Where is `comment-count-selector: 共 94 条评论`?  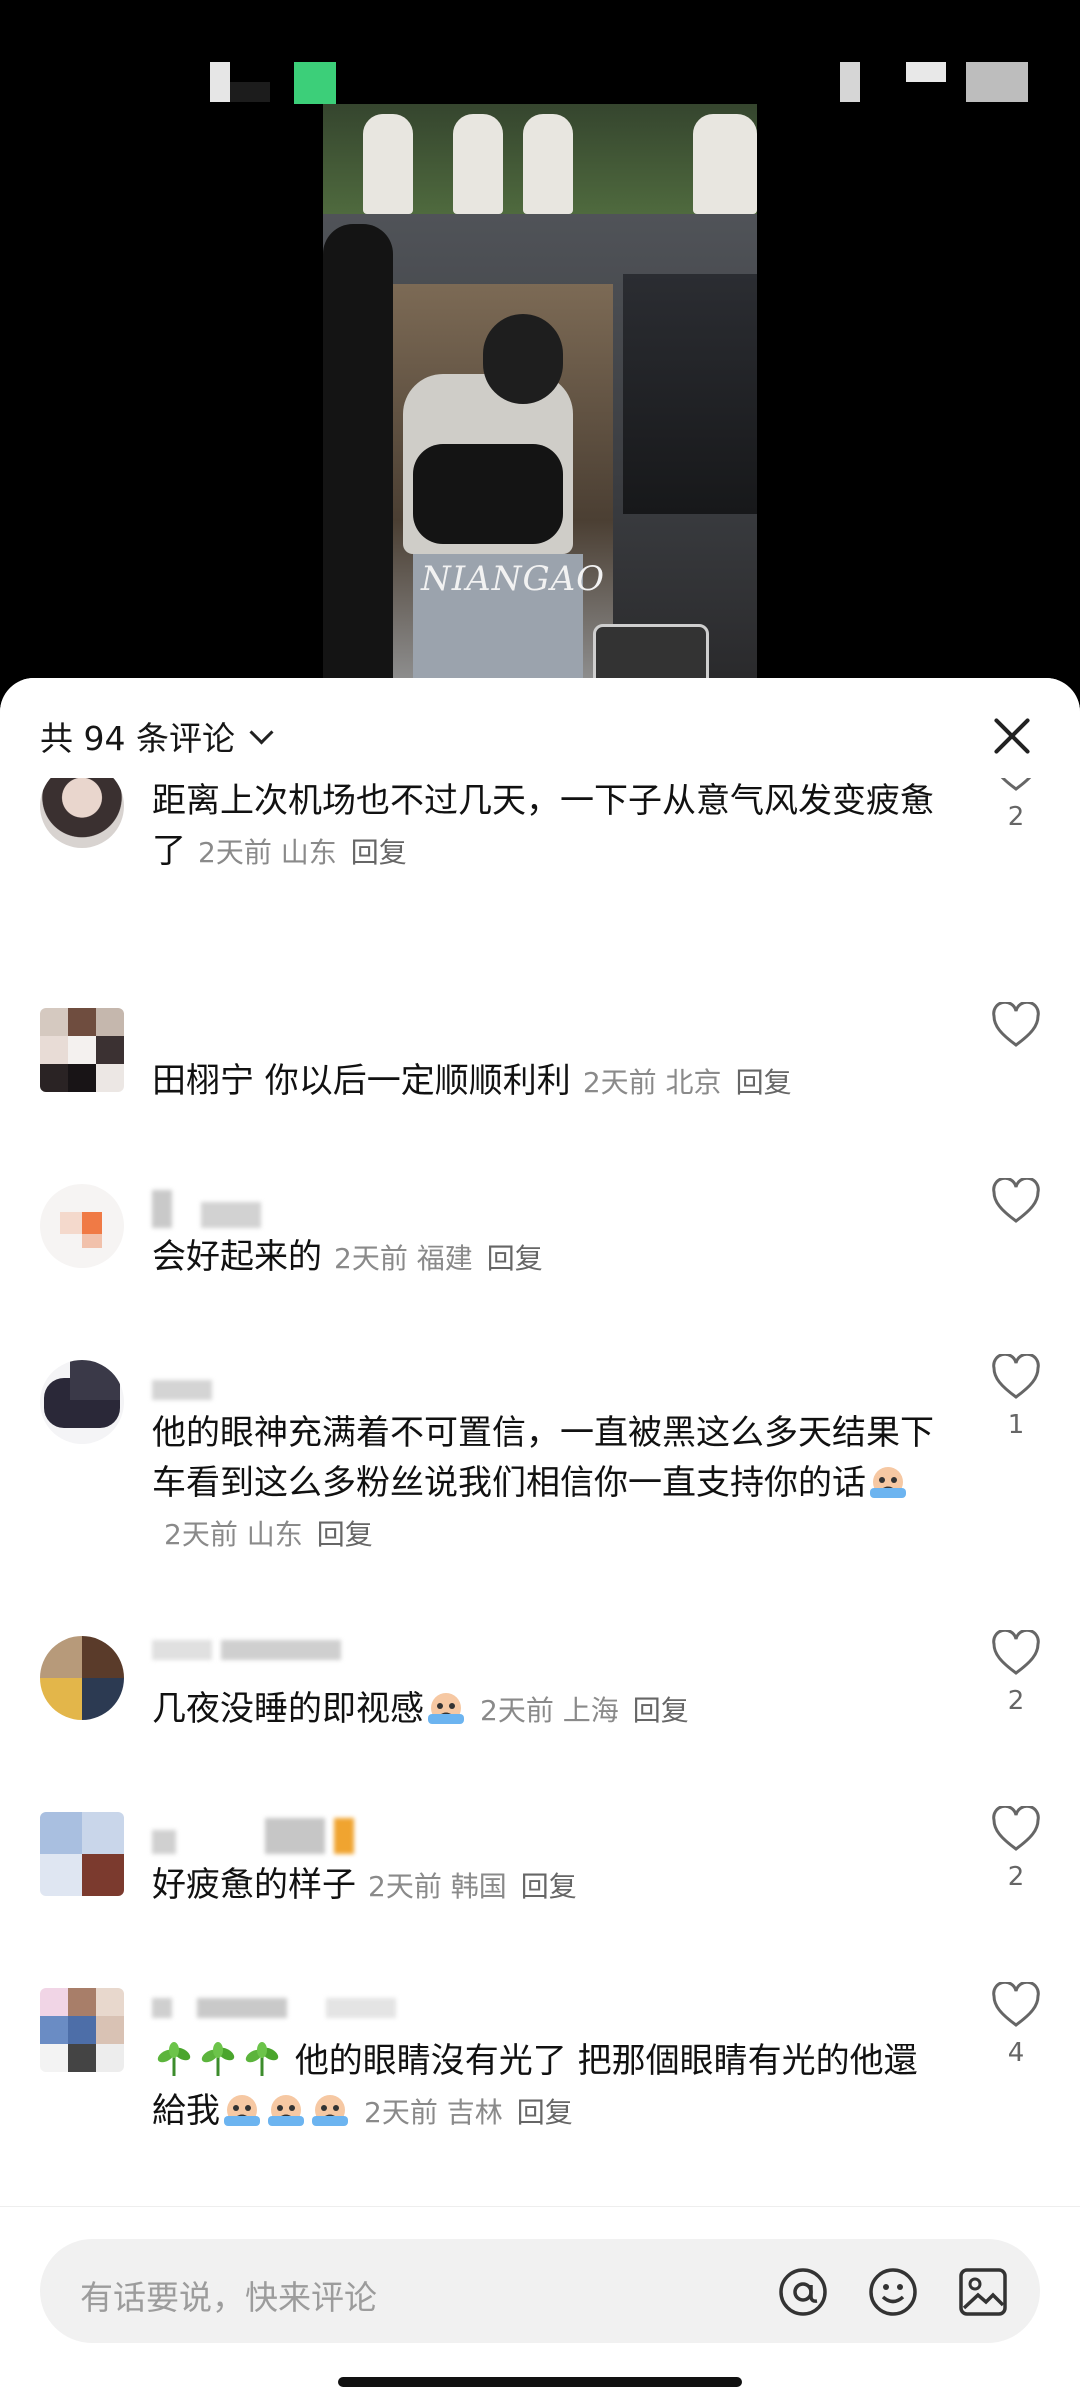
comment-count-selector: 共 94 条评论 is located at coordinates (157, 736).